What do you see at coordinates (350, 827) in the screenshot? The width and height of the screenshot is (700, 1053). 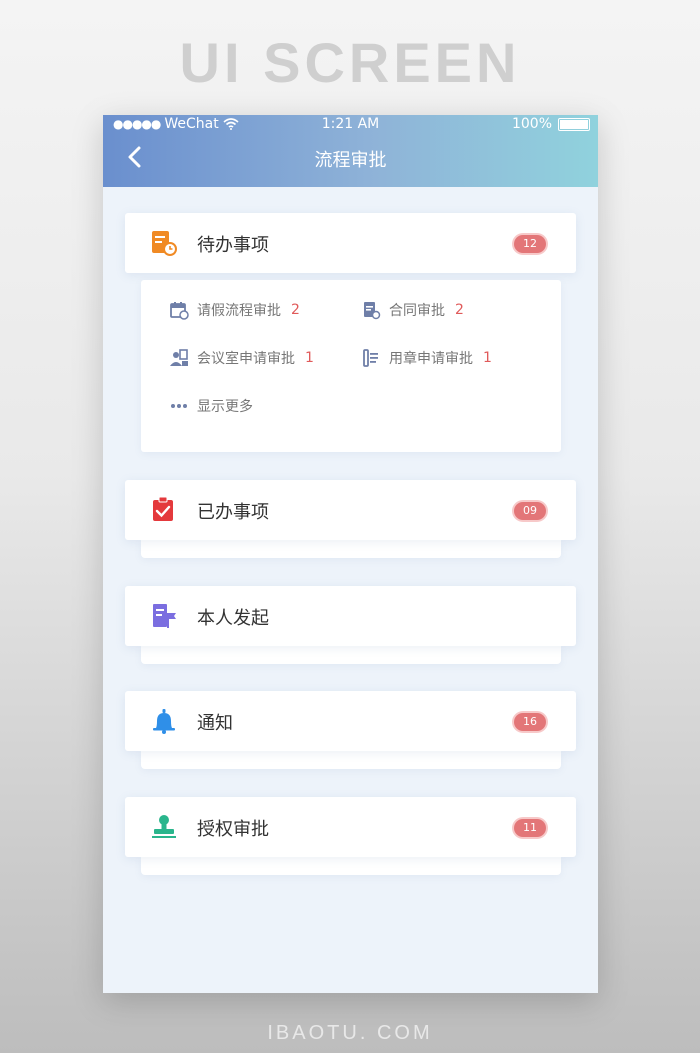 I see `section-authorization: 授权审批 11` at bounding box center [350, 827].